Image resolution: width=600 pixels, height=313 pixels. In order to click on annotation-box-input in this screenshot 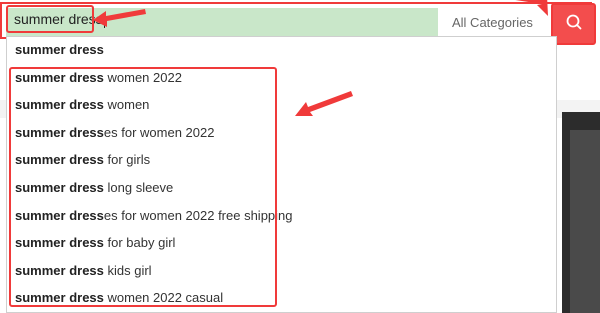, I will do `click(50, 19)`.